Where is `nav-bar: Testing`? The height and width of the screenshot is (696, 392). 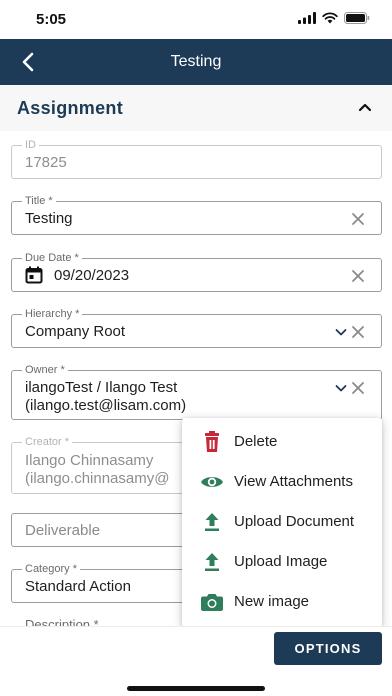
nav-bar: Testing is located at coordinates (196, 62).